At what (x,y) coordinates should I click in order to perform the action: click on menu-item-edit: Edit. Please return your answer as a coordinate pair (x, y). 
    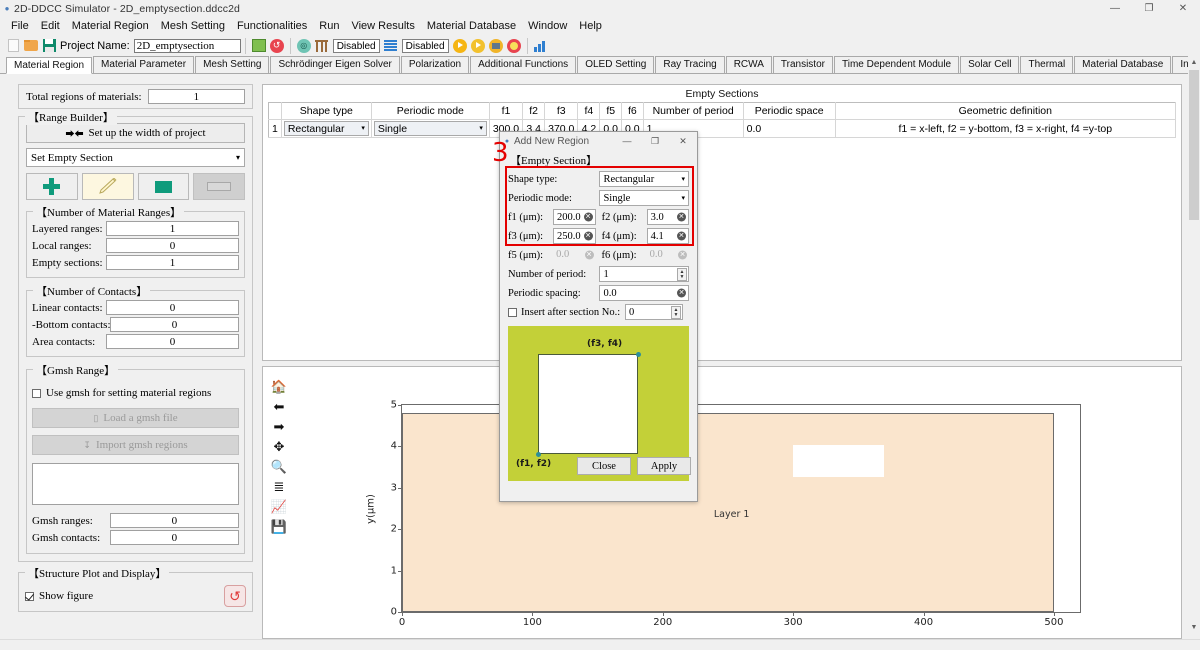
    Looking at the image, I should click on (50, 26).